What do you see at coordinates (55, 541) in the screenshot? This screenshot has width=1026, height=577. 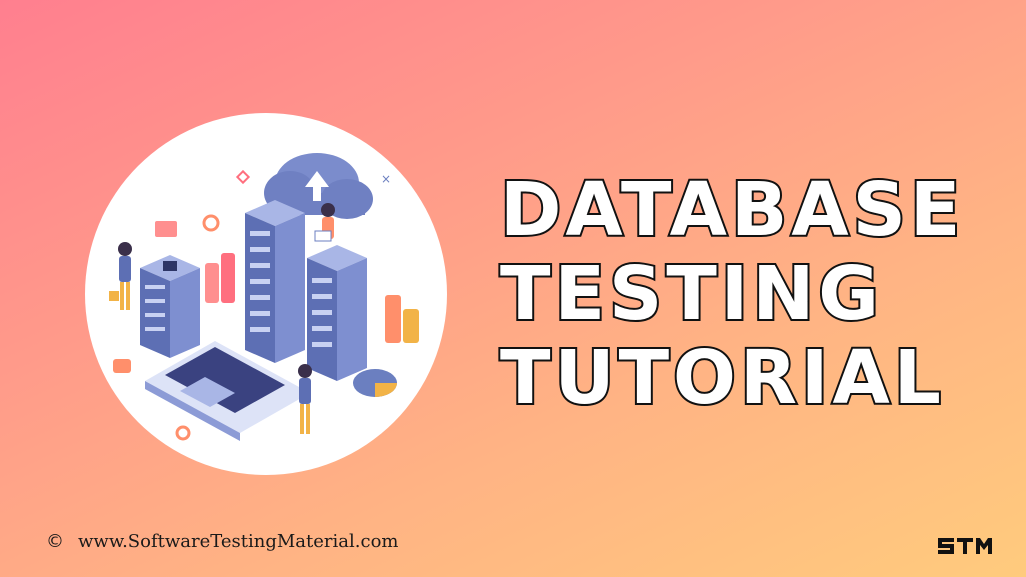 I see `copyright-icon: ©` at bounding box center [55, 541].